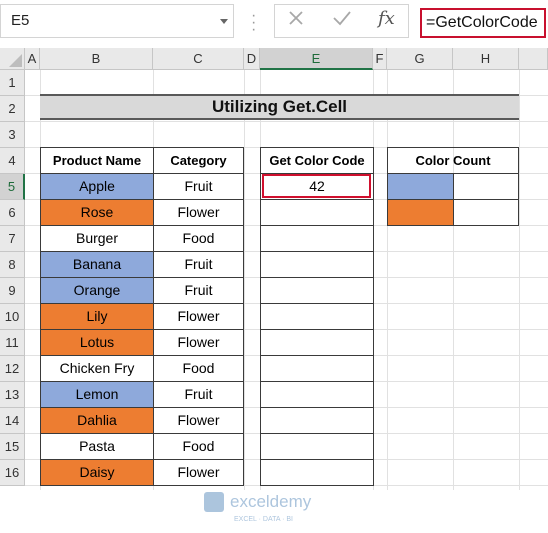  I want to click on color-count-swatch-blue, so click(420, 186).